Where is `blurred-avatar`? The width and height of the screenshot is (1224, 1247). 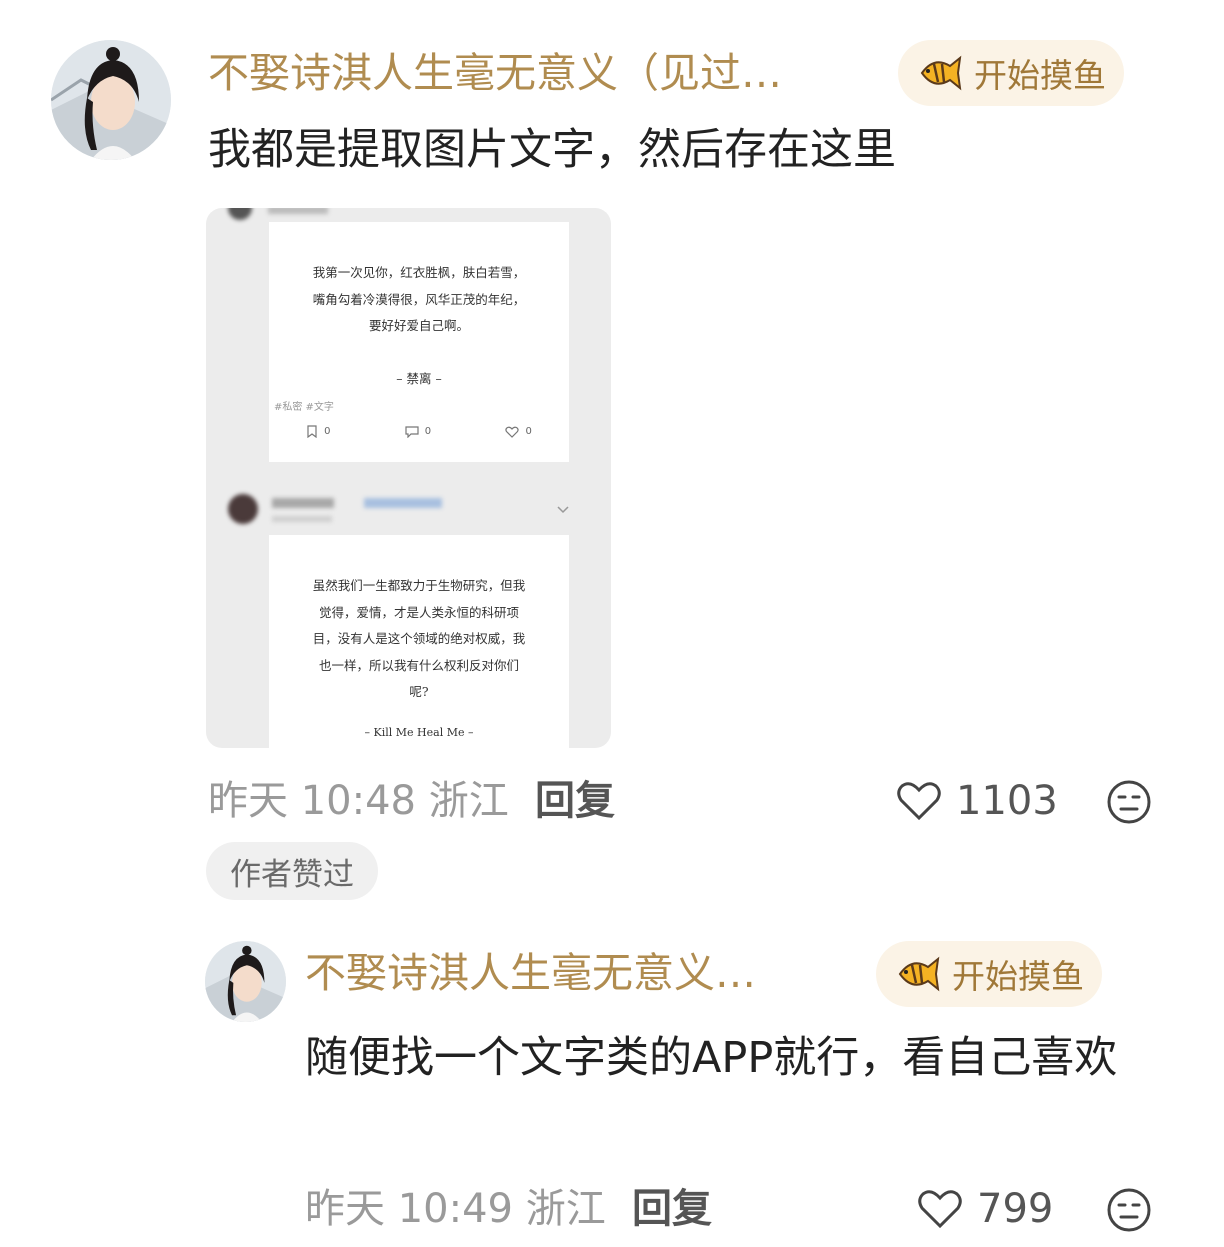 blurred-avatar is located at coordinates (243, 509).